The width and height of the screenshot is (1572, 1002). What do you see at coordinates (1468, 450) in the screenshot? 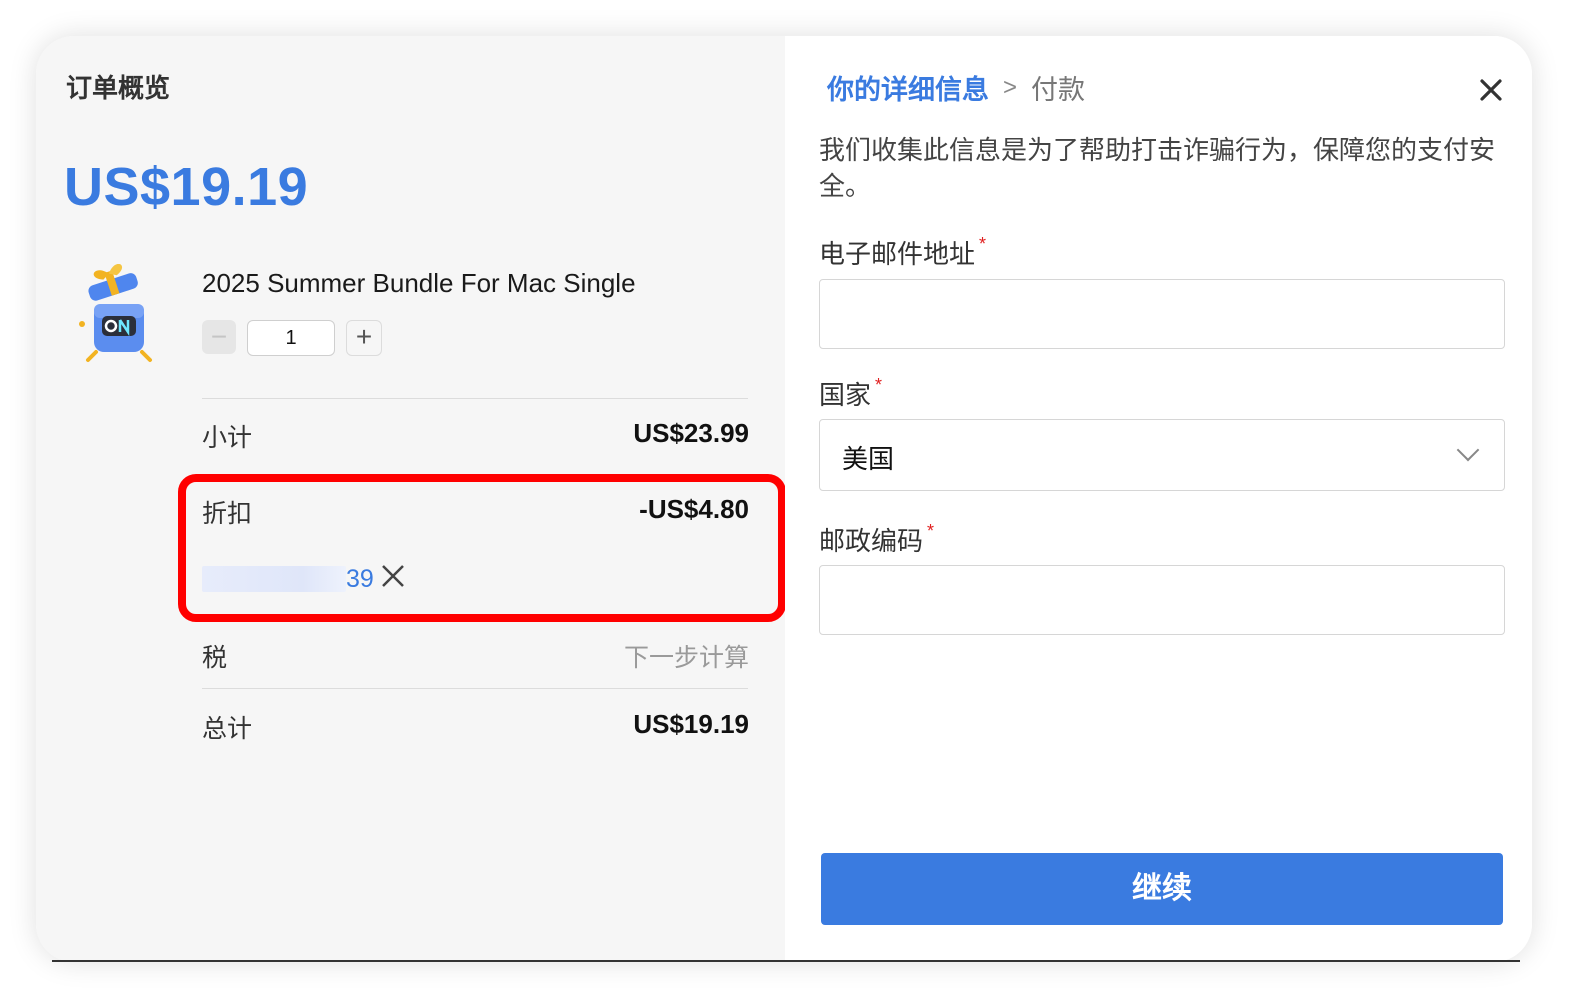
I see `chevron-down-icon` at bounding box center [1468, 450].